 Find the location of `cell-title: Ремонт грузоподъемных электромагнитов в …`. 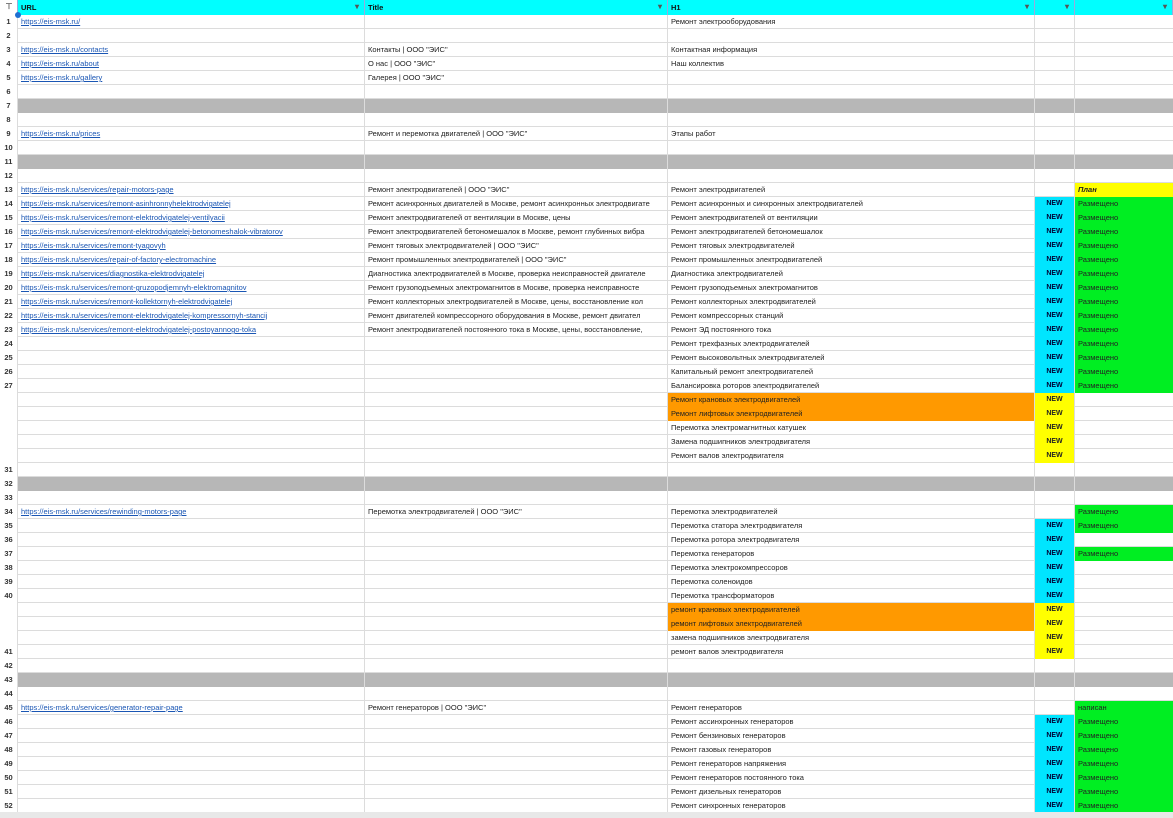

cell-title: Ремонт грузоподъемных электромагнитов в … is located at coordinates (516, 288).